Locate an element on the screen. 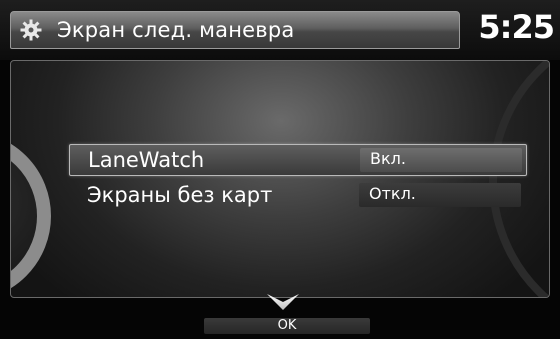 The height and width of the screenshot is (339, 560). menu-item-no-map-screens: Экраны без карт Откл. is located at coordinates (298, 196).